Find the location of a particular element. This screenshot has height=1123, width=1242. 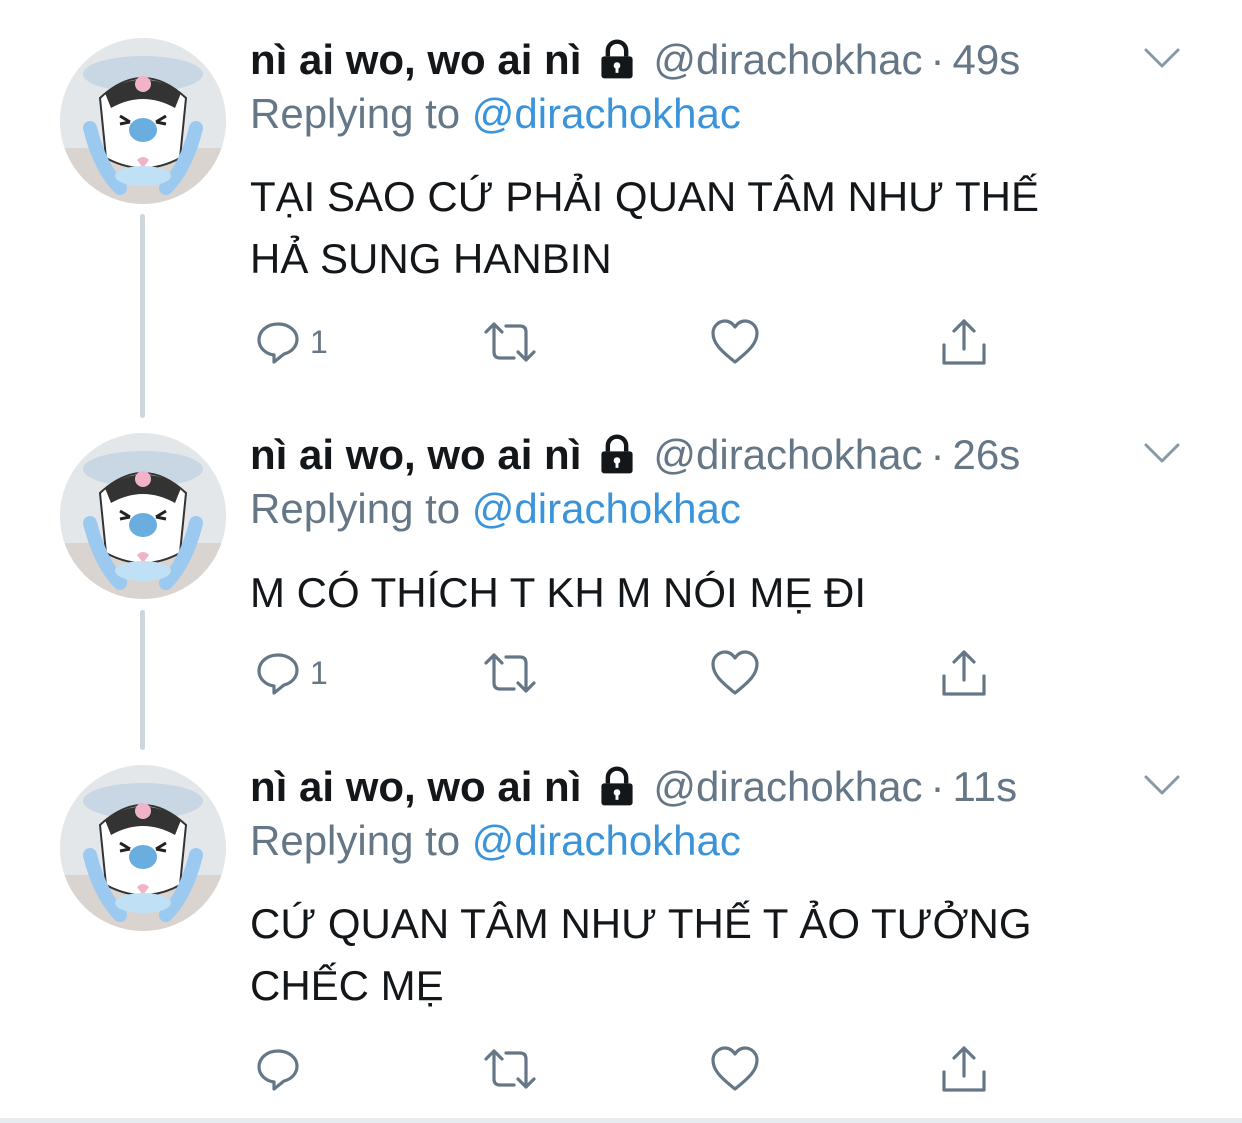

tweet-text-line: TẠI SAO CỨ PHẢI QUAN TÂM NHƯ THẾ is located at coordinates (644, 196).